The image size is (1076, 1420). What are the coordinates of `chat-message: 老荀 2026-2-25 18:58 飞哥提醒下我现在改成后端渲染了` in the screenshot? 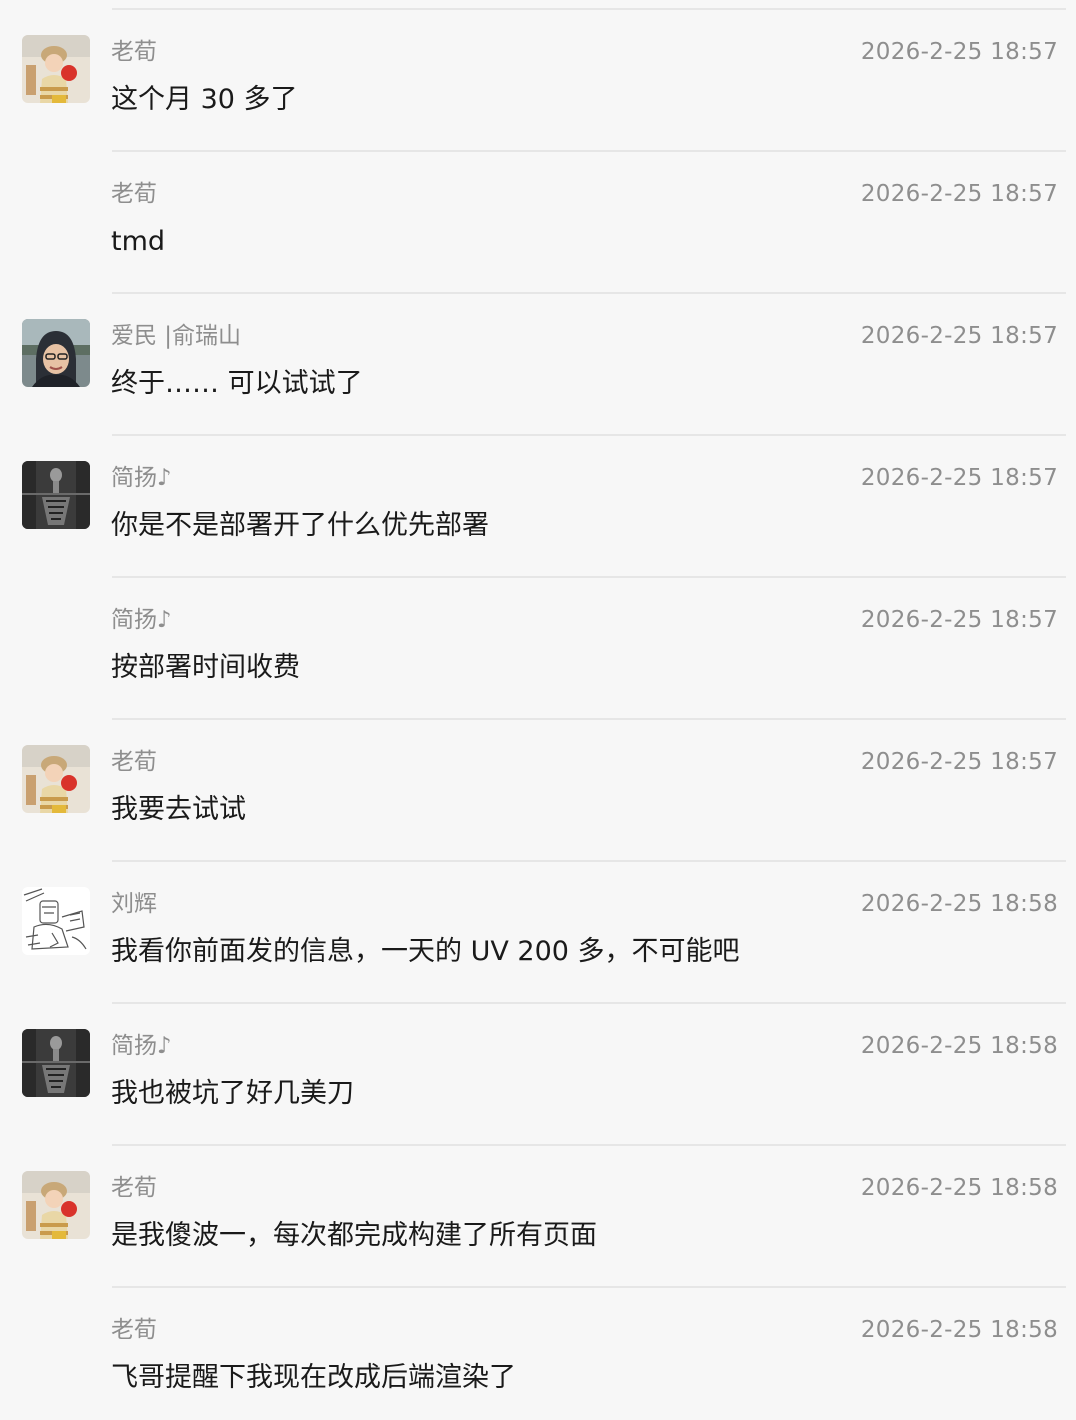 It's located at (538, 1354).